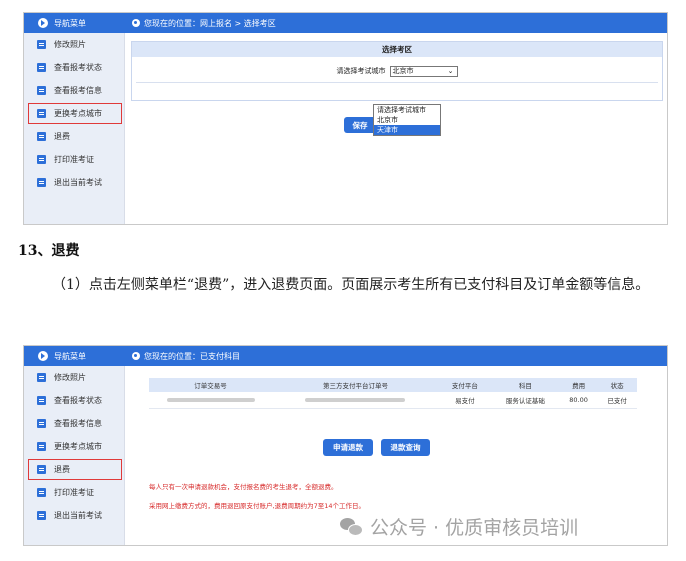  I want to click on breadcrumb-text: 您现在的位置：已支付科目, so click(192, 356).